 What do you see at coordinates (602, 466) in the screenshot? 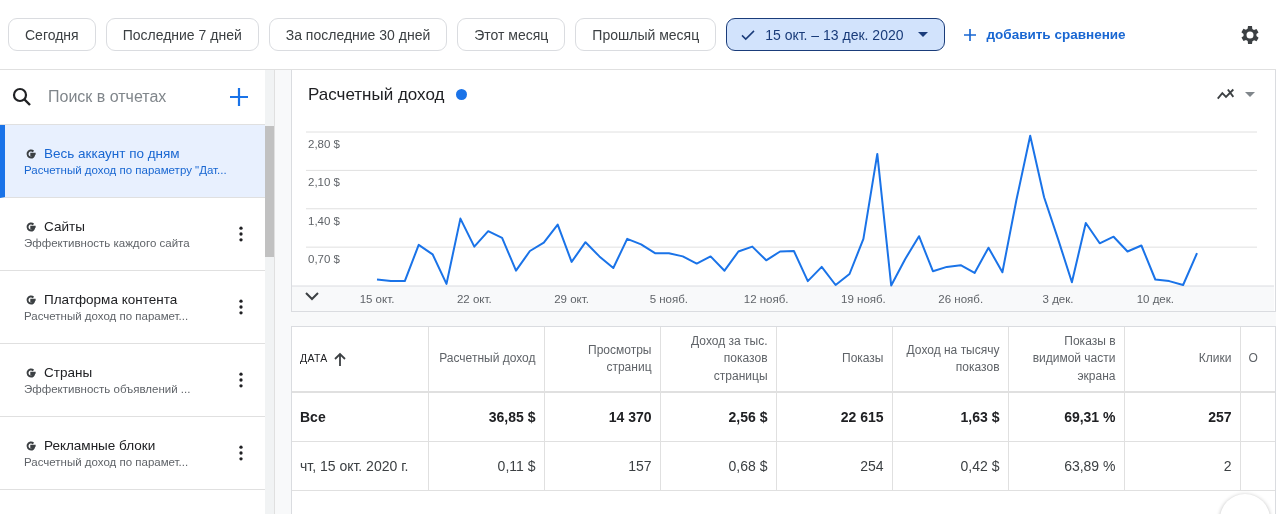
I see `table-cell: 157` at bounding box center [602, 466].